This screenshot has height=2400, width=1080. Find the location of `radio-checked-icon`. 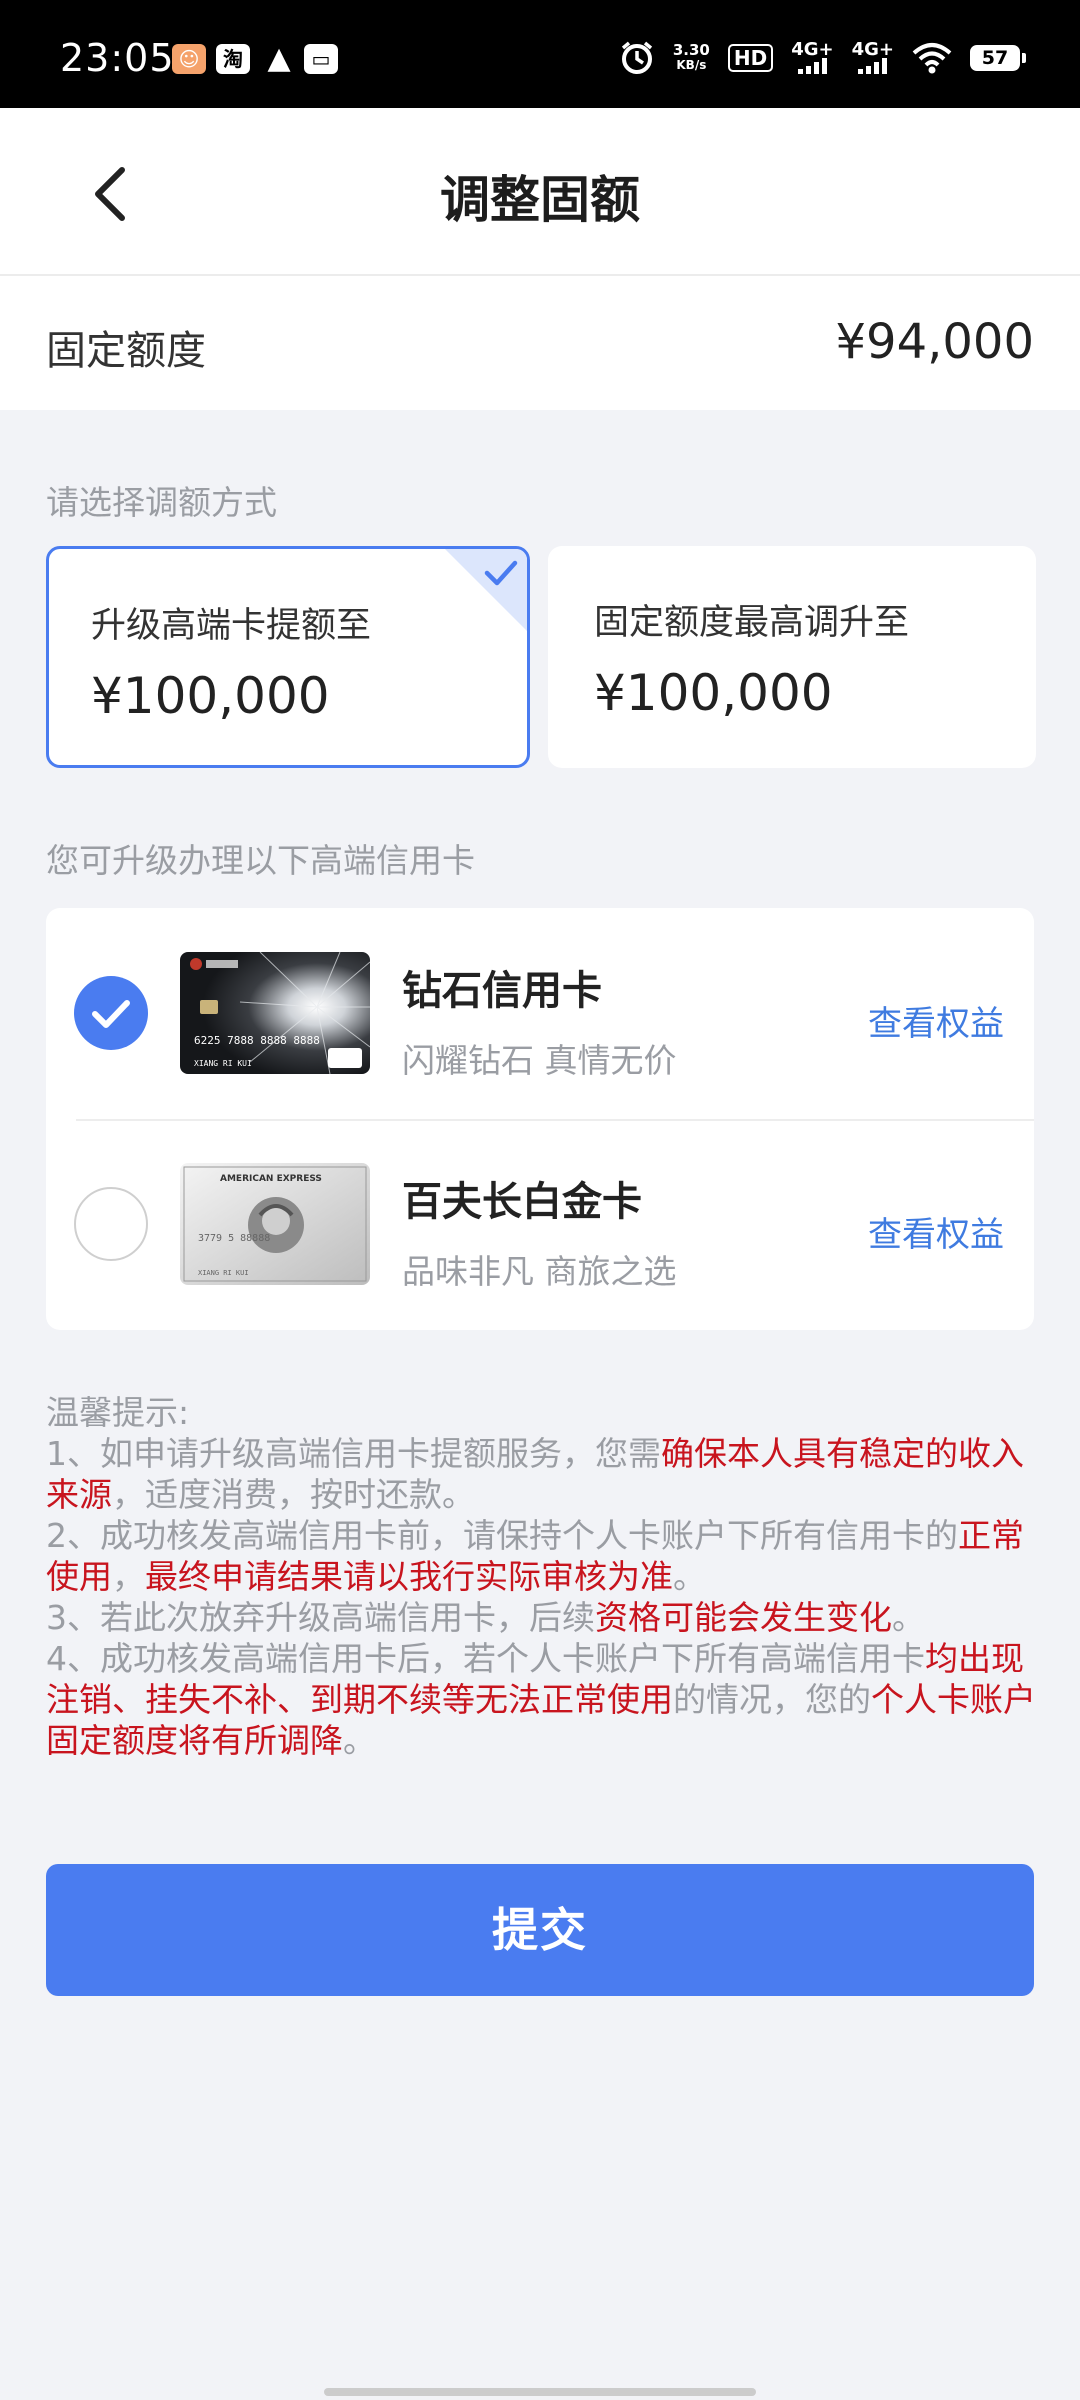

radio-checked-icon is located at coordinates (111, 1013).